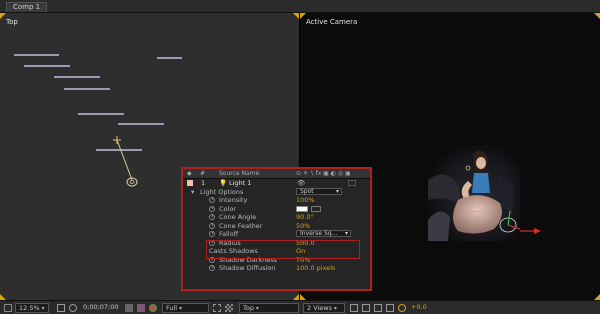 This screenshot has width=600, height=314. What do you see at coordinates (8, 308) in the screenshot?
I see `always-preview-icon` at bounding box center [8, 308].